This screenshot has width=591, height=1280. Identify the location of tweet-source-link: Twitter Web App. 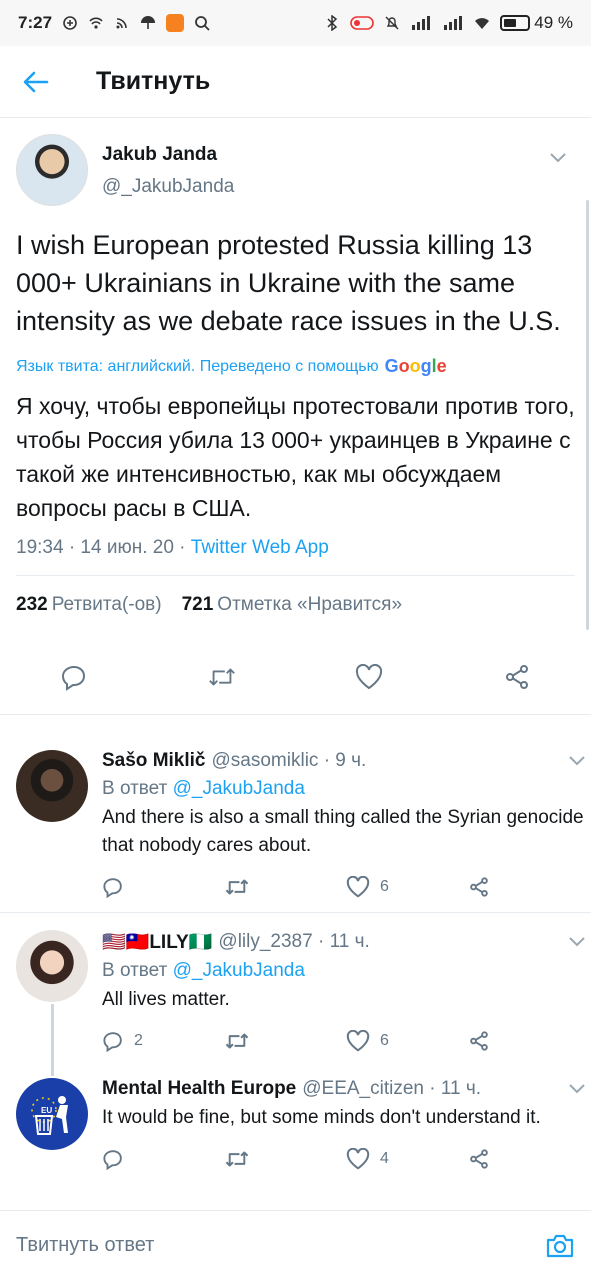
(260, 547).